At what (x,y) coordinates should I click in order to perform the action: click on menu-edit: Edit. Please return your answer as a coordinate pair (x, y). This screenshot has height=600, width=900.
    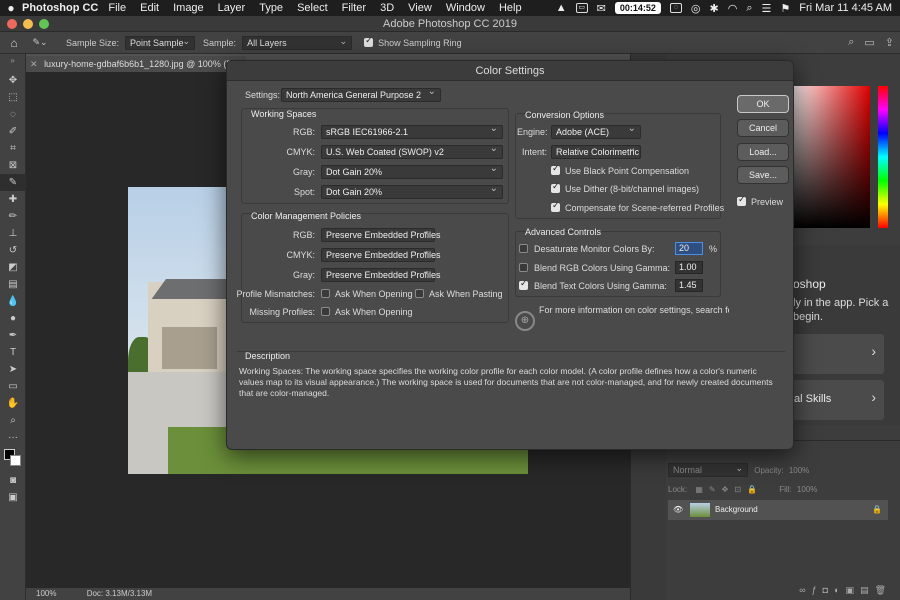
    Looking at the image, I should click on (149, 8).